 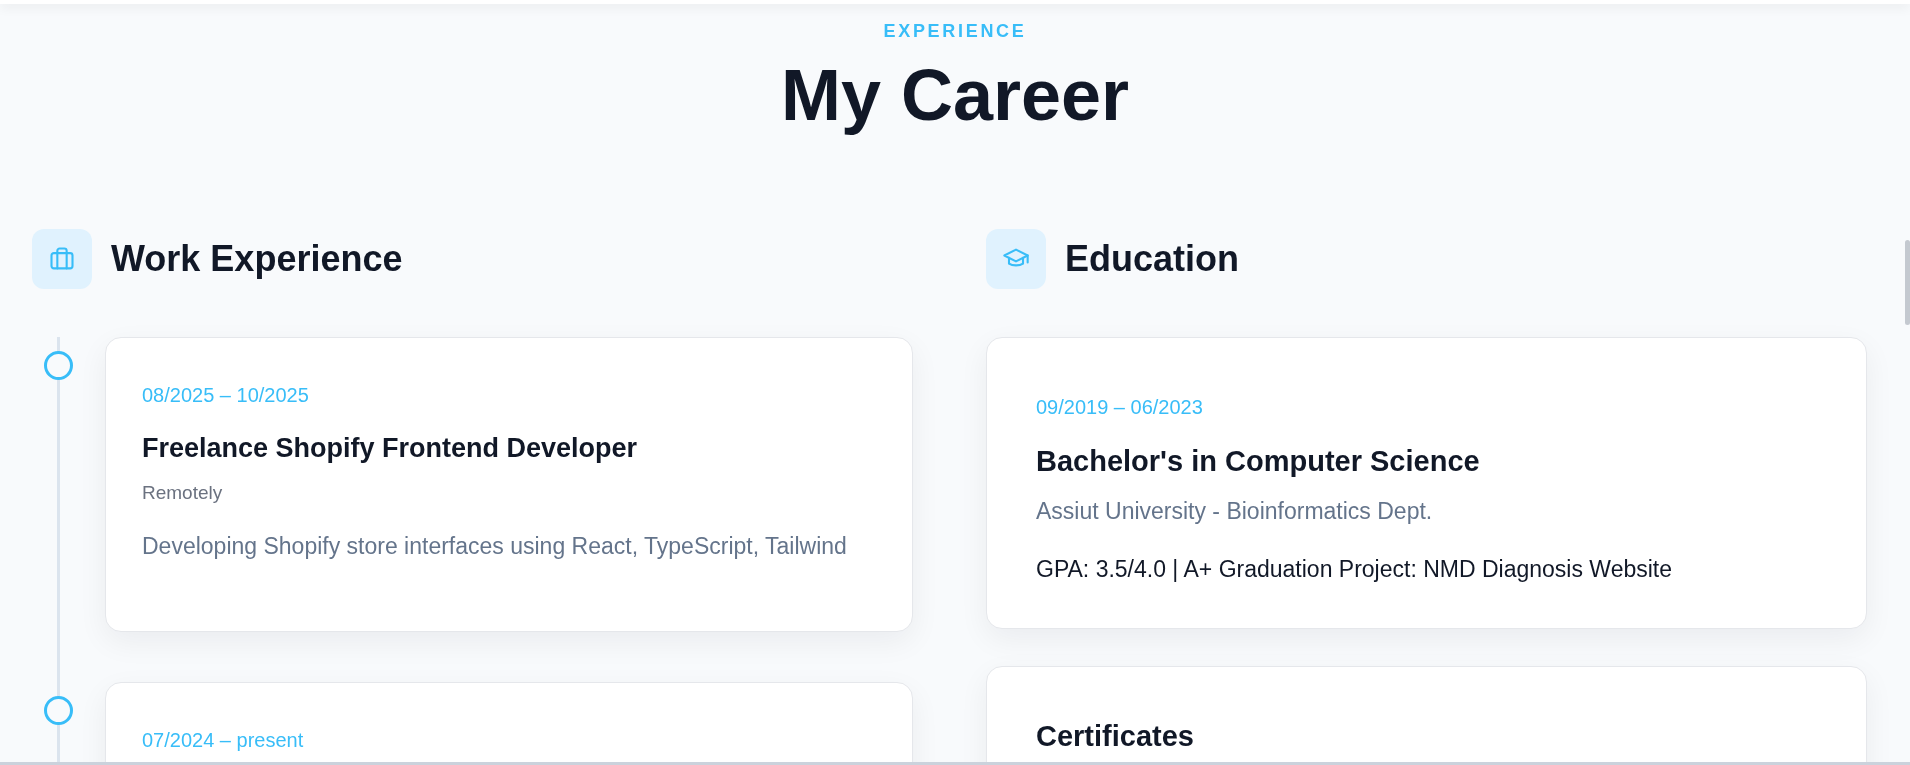 I want to click on date-range: 08/2025 – 10/2025, so click(x=226, y=395).